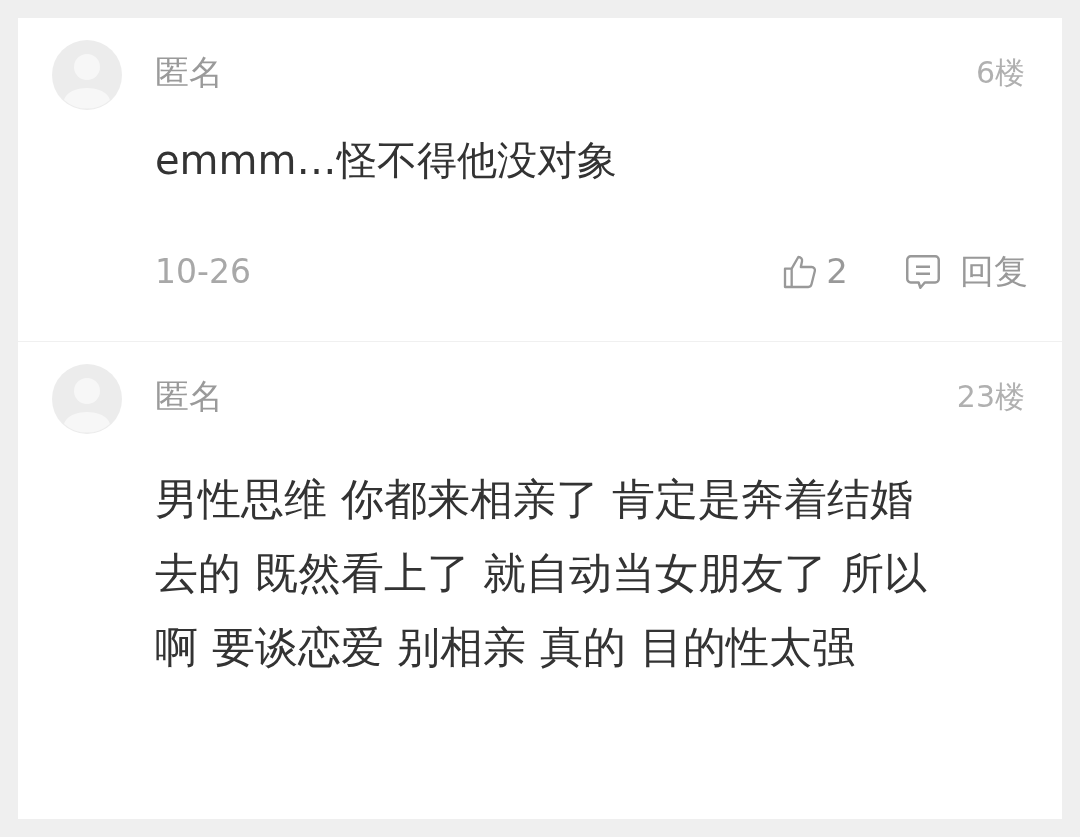 The width and height of the screenshot is (1080, 837). What do you see at coordinates (990, 396) in the screenshot?
I see `floor-number: 23楼` at bounding box center [990, 396].